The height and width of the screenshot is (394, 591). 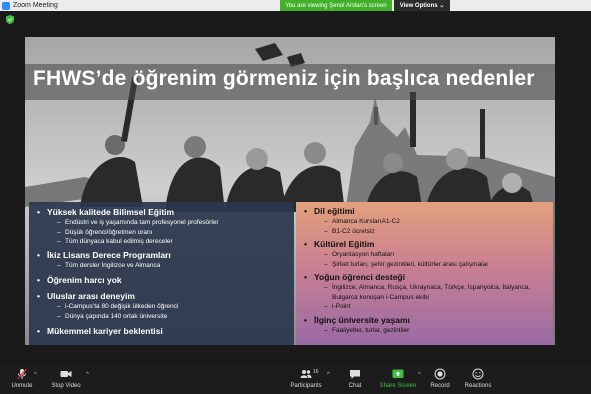 What do you see at coordinates (424, 331) in the screenshot?
I see `reason-item: Faaliyetler, turlar, gezintiler` at bounding box center [424, 331].